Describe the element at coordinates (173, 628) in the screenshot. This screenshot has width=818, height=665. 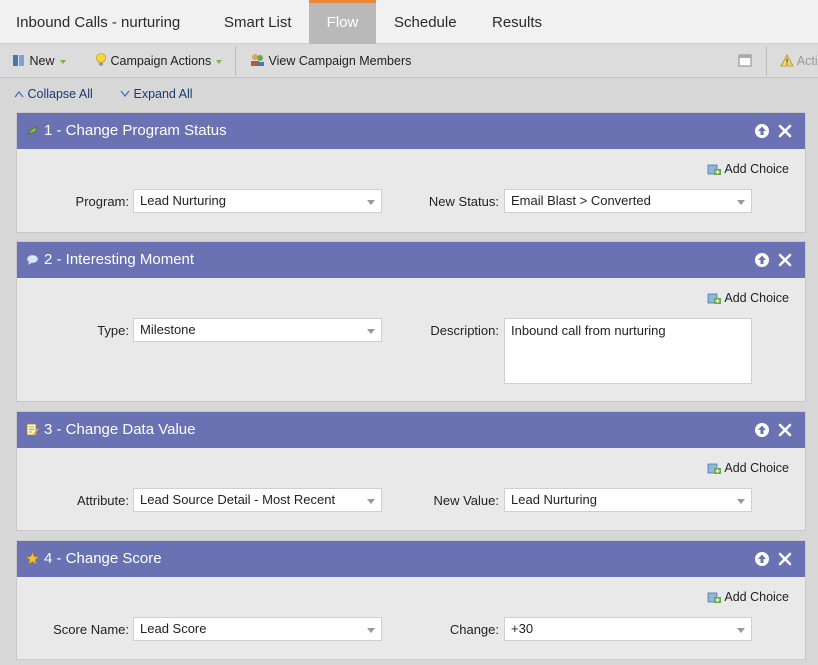
I see `score-name-value: Lead Score` at that location.